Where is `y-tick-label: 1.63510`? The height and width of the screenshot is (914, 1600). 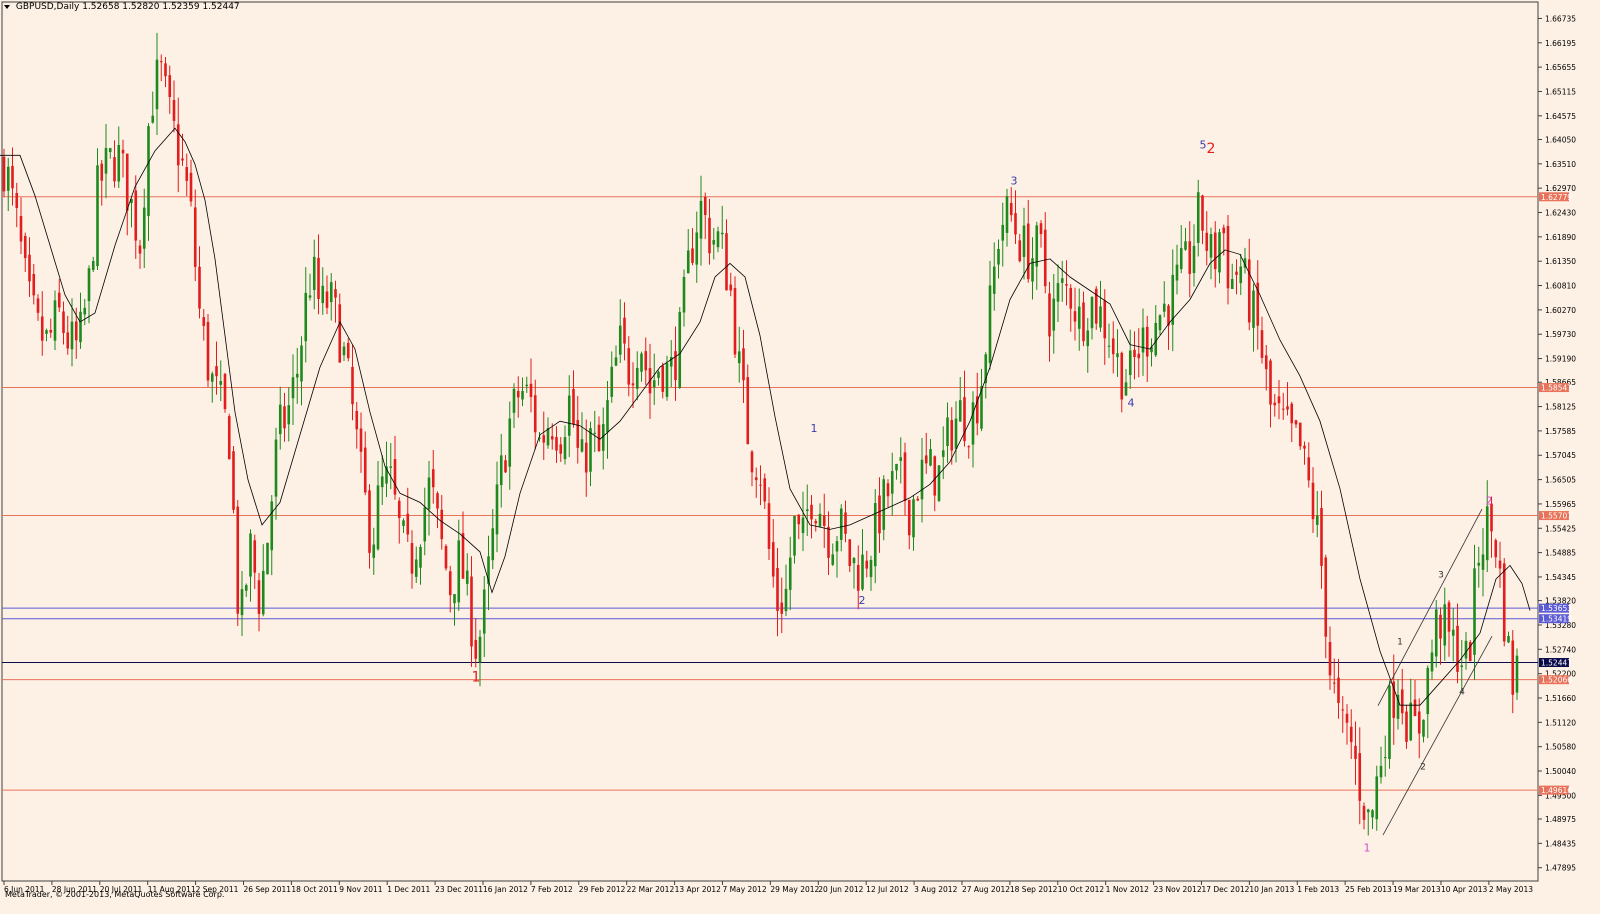 y-tick-label: 1.63510 is located at coordinates (1560, 164).